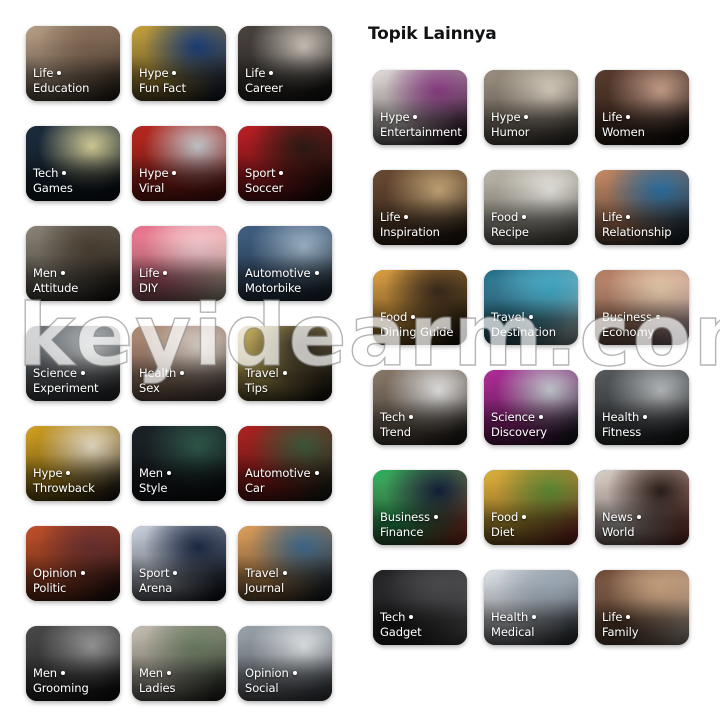 This screenshot has height=720, width=720. I want to click on topic-card: Sport Arena, so click(179, 563).